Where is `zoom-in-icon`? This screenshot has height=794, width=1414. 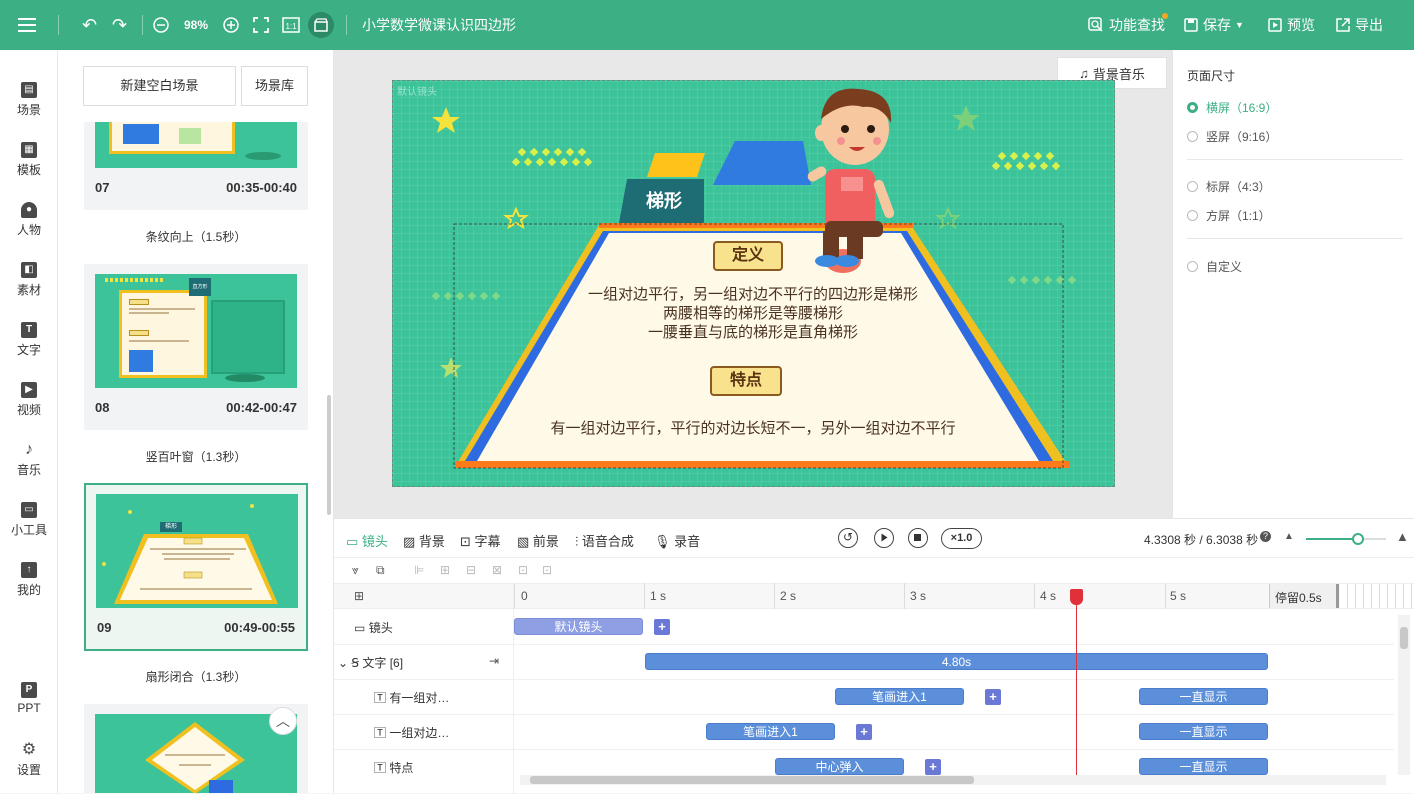 zoom-in-icon is located at coordinates (231, 25).